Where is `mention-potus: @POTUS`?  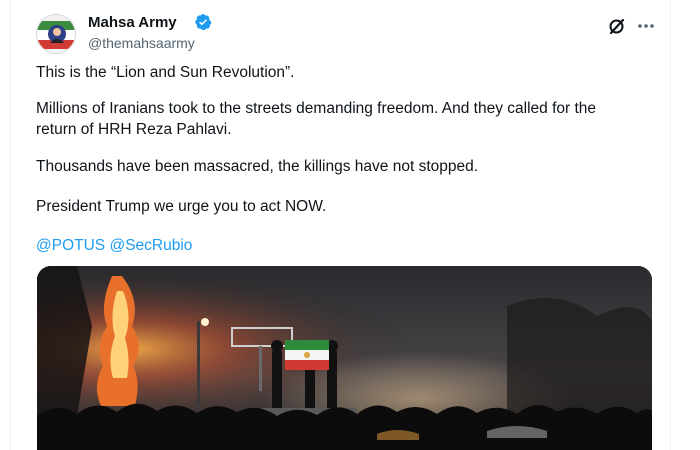 mention-potus: @POTUS is located at coordinates (70, 245).